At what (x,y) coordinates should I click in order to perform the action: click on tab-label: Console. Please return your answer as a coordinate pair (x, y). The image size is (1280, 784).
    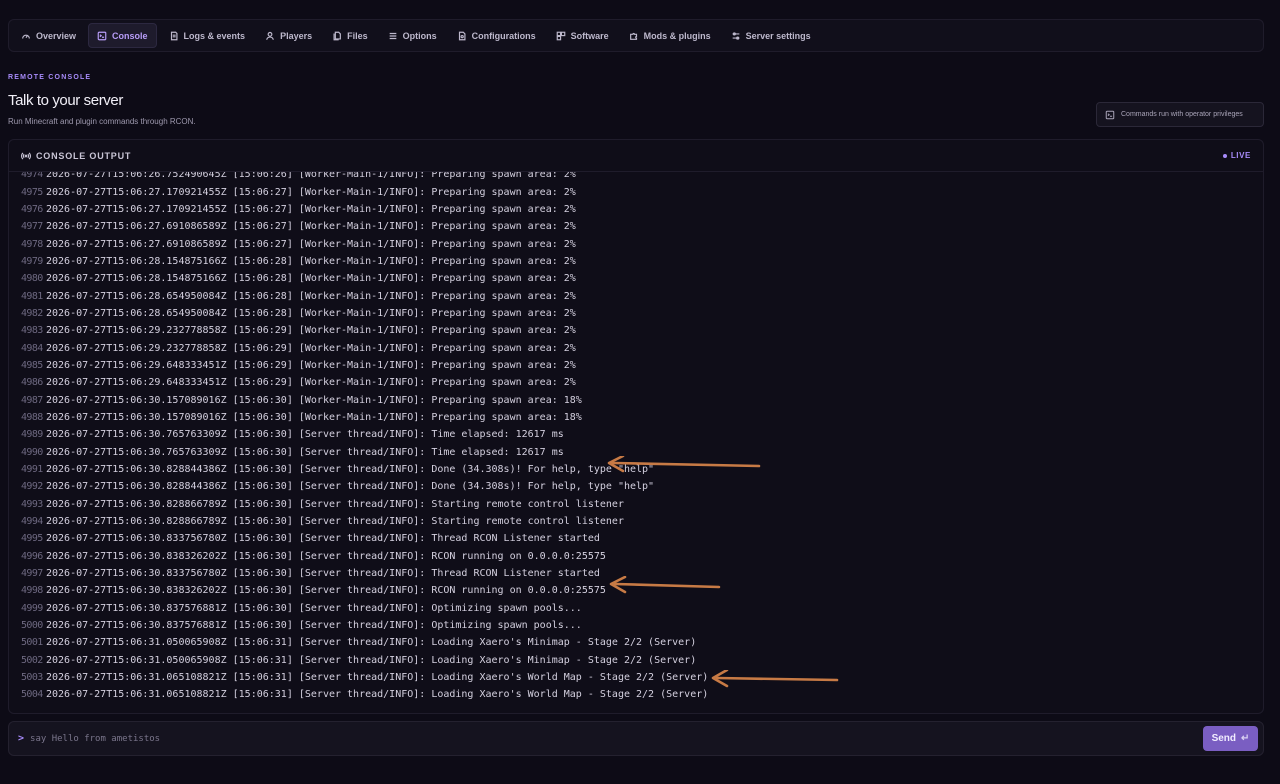
    Looking at the image, I should click on (130, 35).